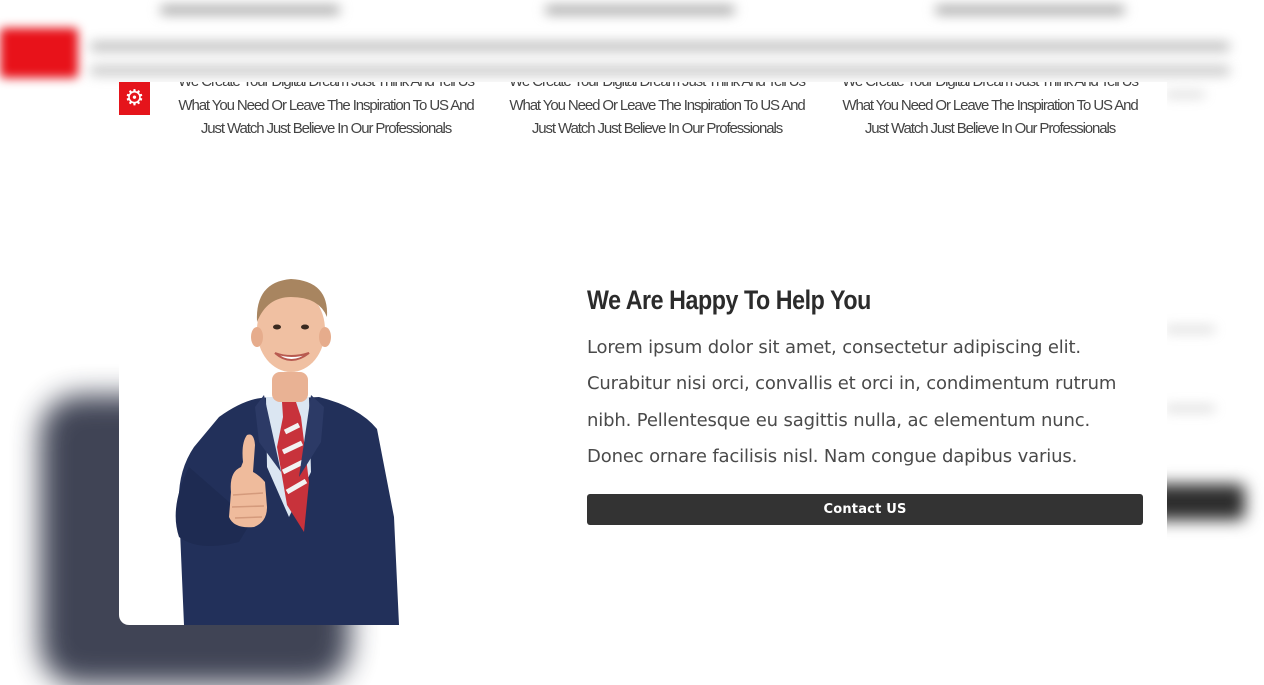 The height and width of the screenshot is (685, 1264). Describe the element at coordinates (287, 452) in the screenshot. I see `businessman-image` at that location.